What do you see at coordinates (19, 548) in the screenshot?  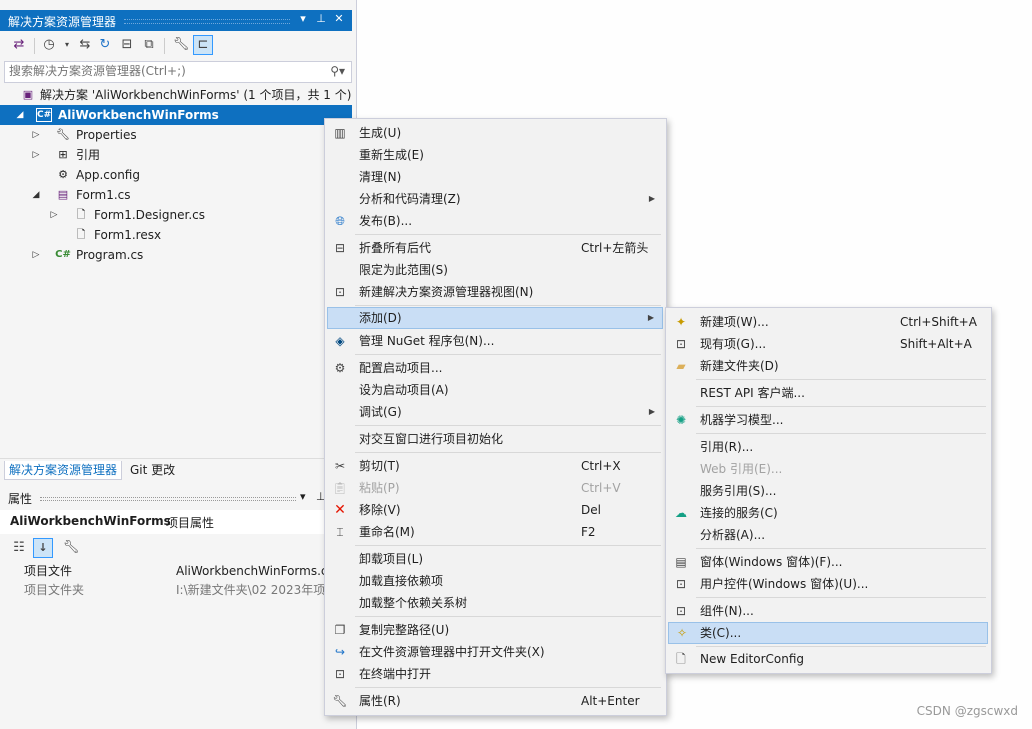 I see `categorized-icon: ☷` at bounding box center [19, 548].